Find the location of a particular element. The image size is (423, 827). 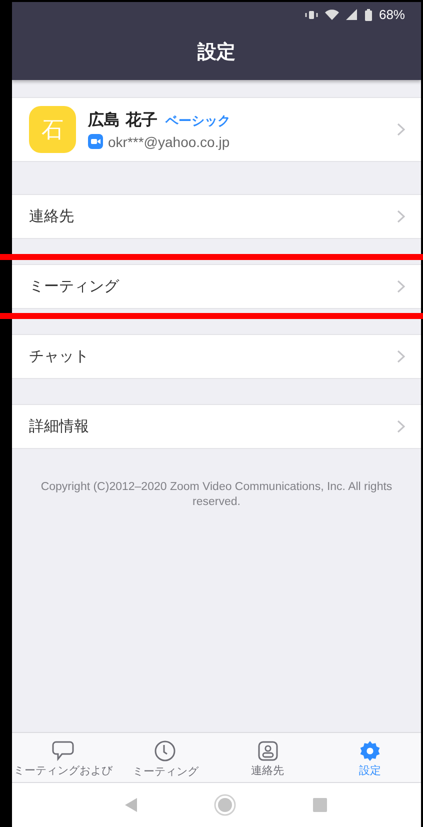

menu-item-label: 連絡先 is located at coordinates (51, 216).